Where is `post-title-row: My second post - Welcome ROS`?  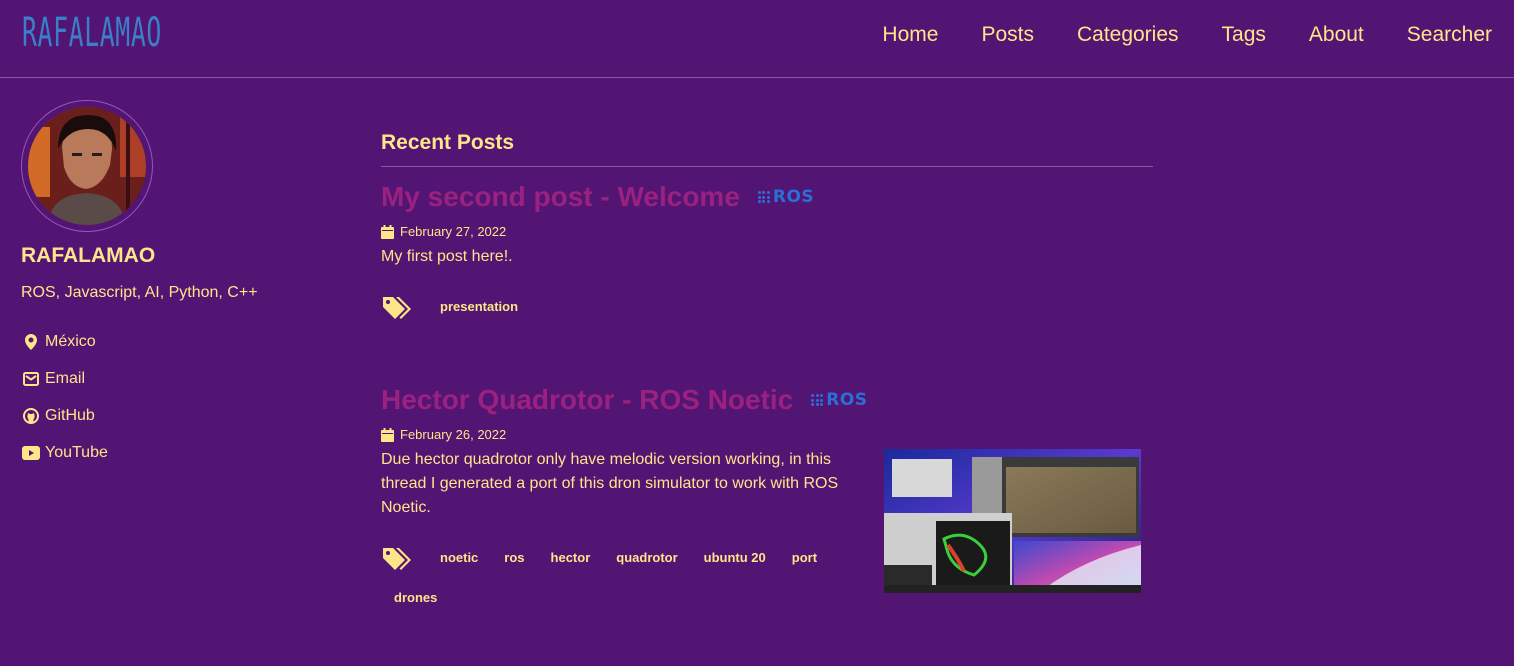
post-title-row: My second post - Welcome ROS is located at coordinates (767, 197).